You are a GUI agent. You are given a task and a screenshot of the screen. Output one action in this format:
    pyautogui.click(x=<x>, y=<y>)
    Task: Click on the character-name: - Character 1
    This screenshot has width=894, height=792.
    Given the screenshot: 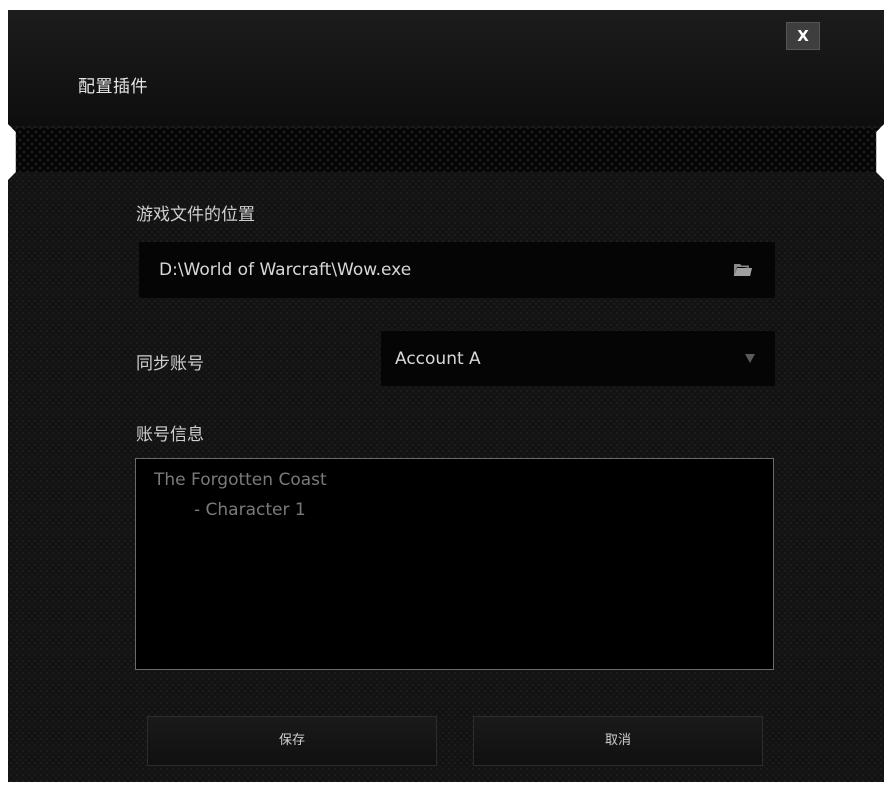 What is the action you would take?
    pyautogui.click(x=250, y=510)
    